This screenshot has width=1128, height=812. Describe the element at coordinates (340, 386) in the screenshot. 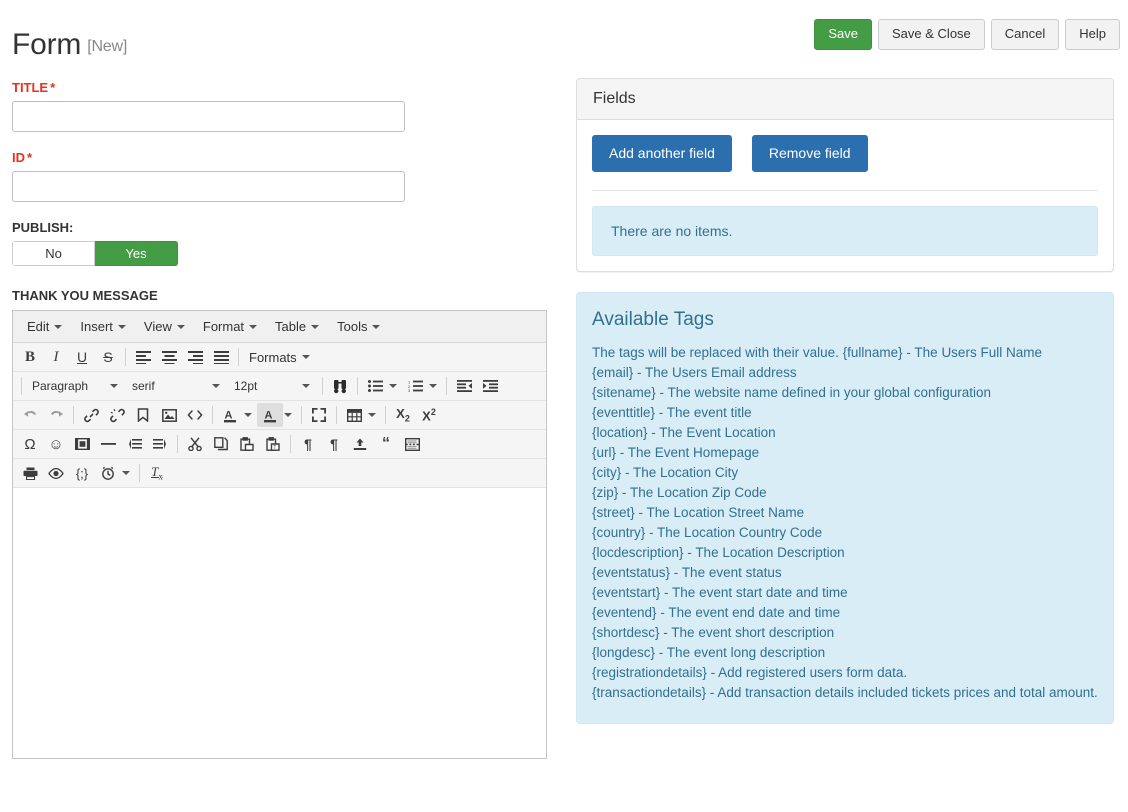

I see `search-replace-icon` at that location.